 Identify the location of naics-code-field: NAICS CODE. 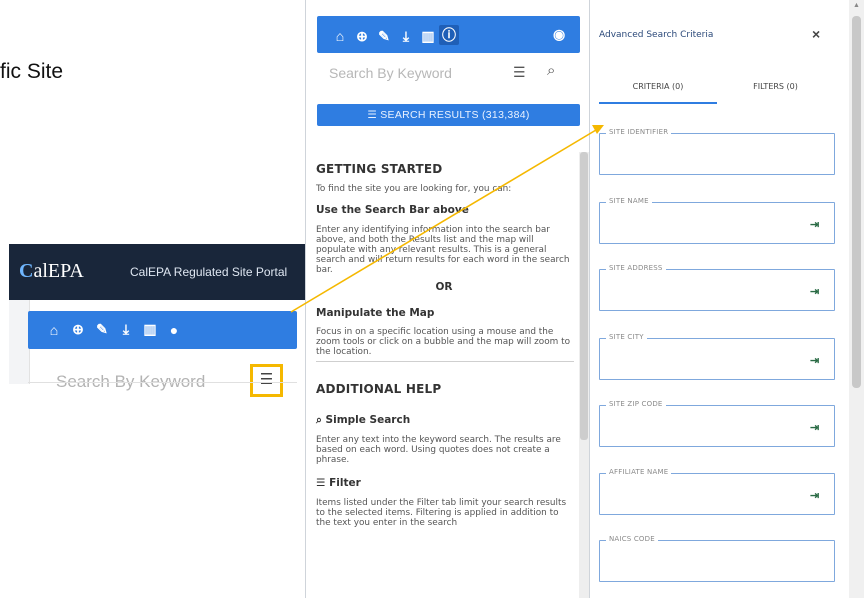
(717, 558).